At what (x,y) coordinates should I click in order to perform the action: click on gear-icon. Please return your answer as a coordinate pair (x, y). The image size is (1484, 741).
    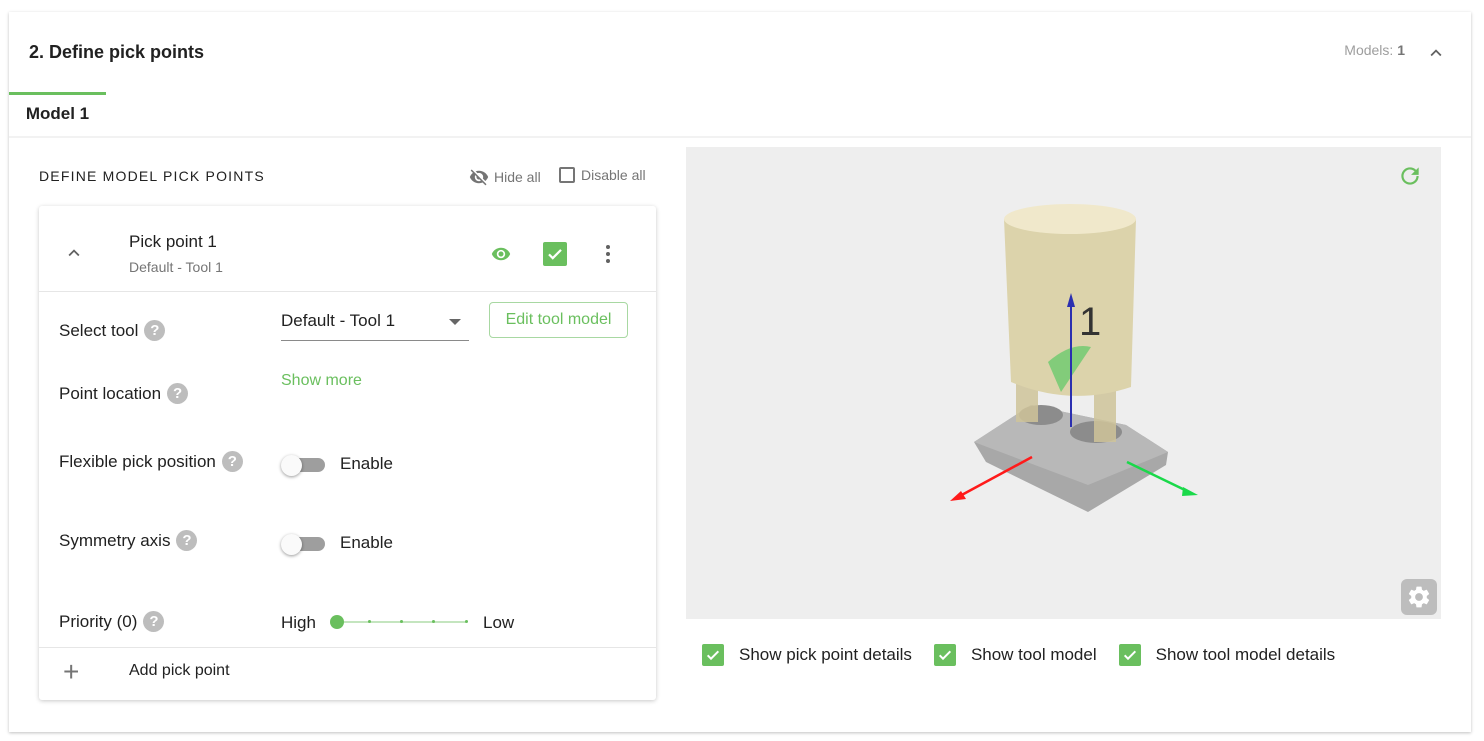
    Looking at the image, I should click on (1419, 597).